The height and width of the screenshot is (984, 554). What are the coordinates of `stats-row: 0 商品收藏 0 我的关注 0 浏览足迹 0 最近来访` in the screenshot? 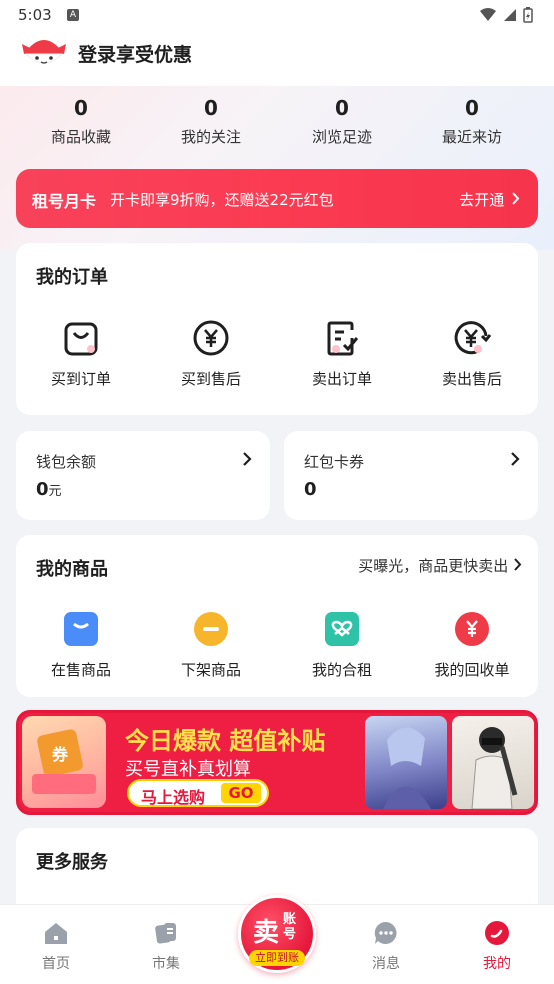 It's located at (277, 126).